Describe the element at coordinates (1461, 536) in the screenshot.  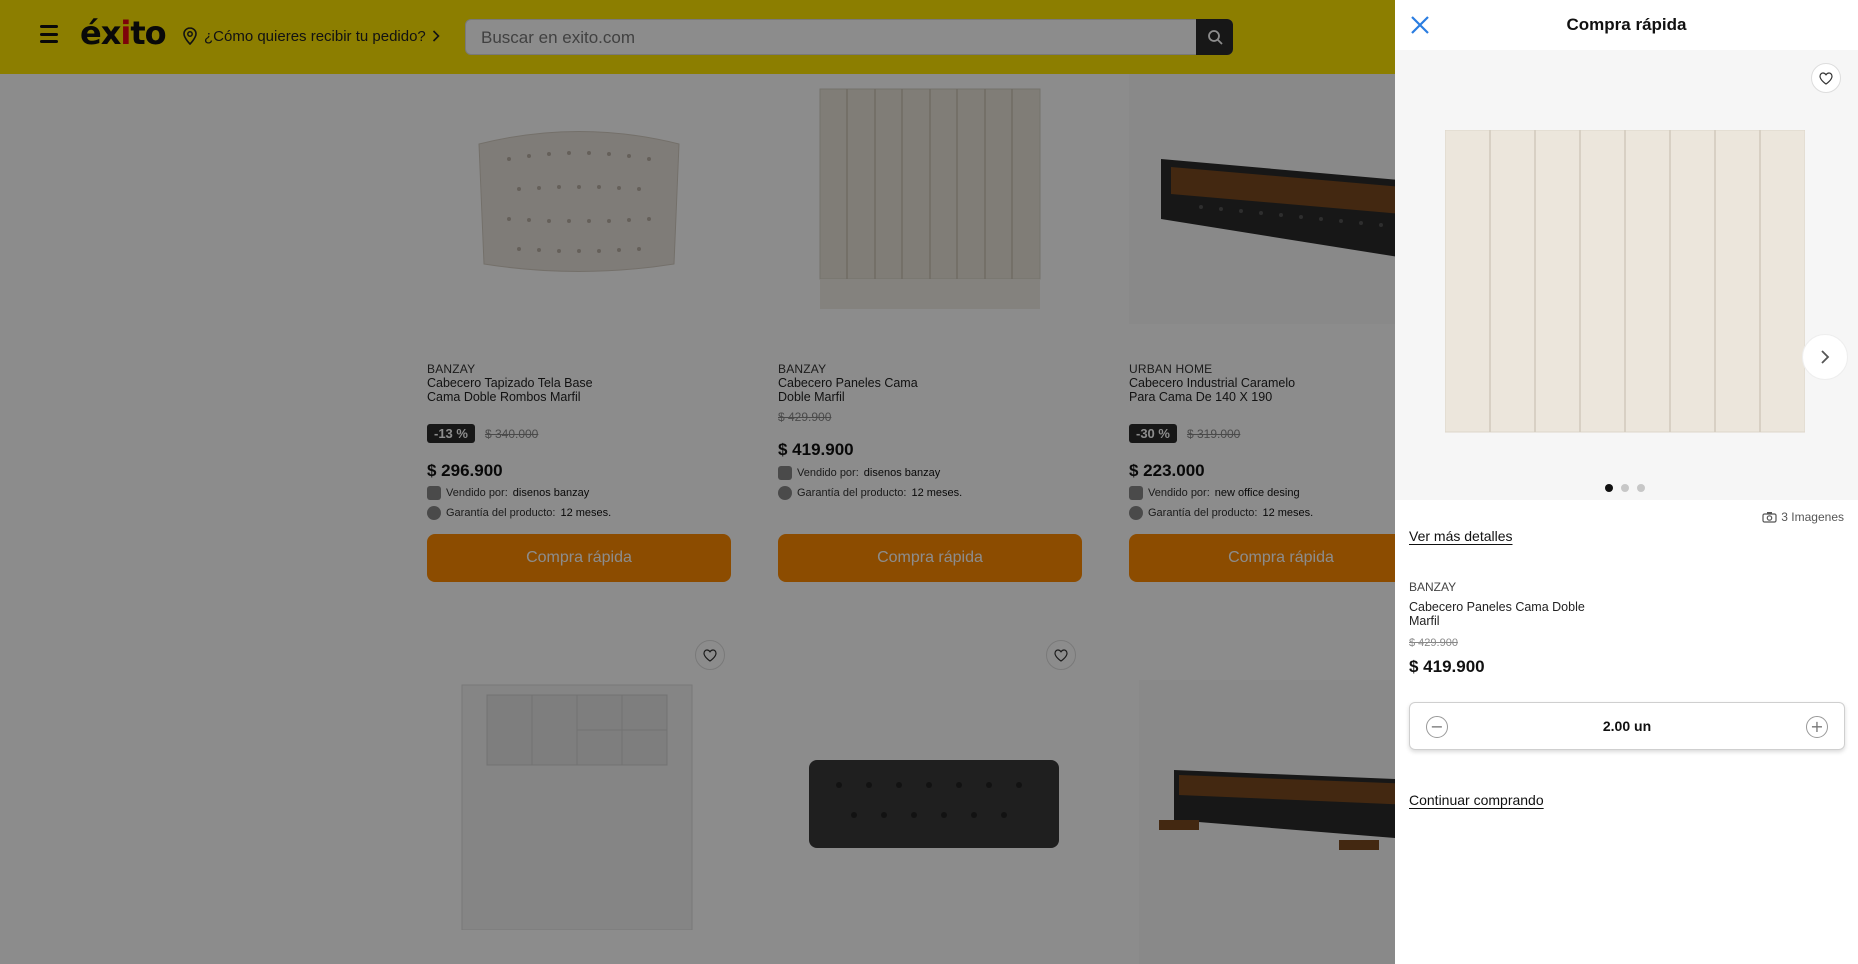
I see `more-details-link: Ver más detalles` at that location.